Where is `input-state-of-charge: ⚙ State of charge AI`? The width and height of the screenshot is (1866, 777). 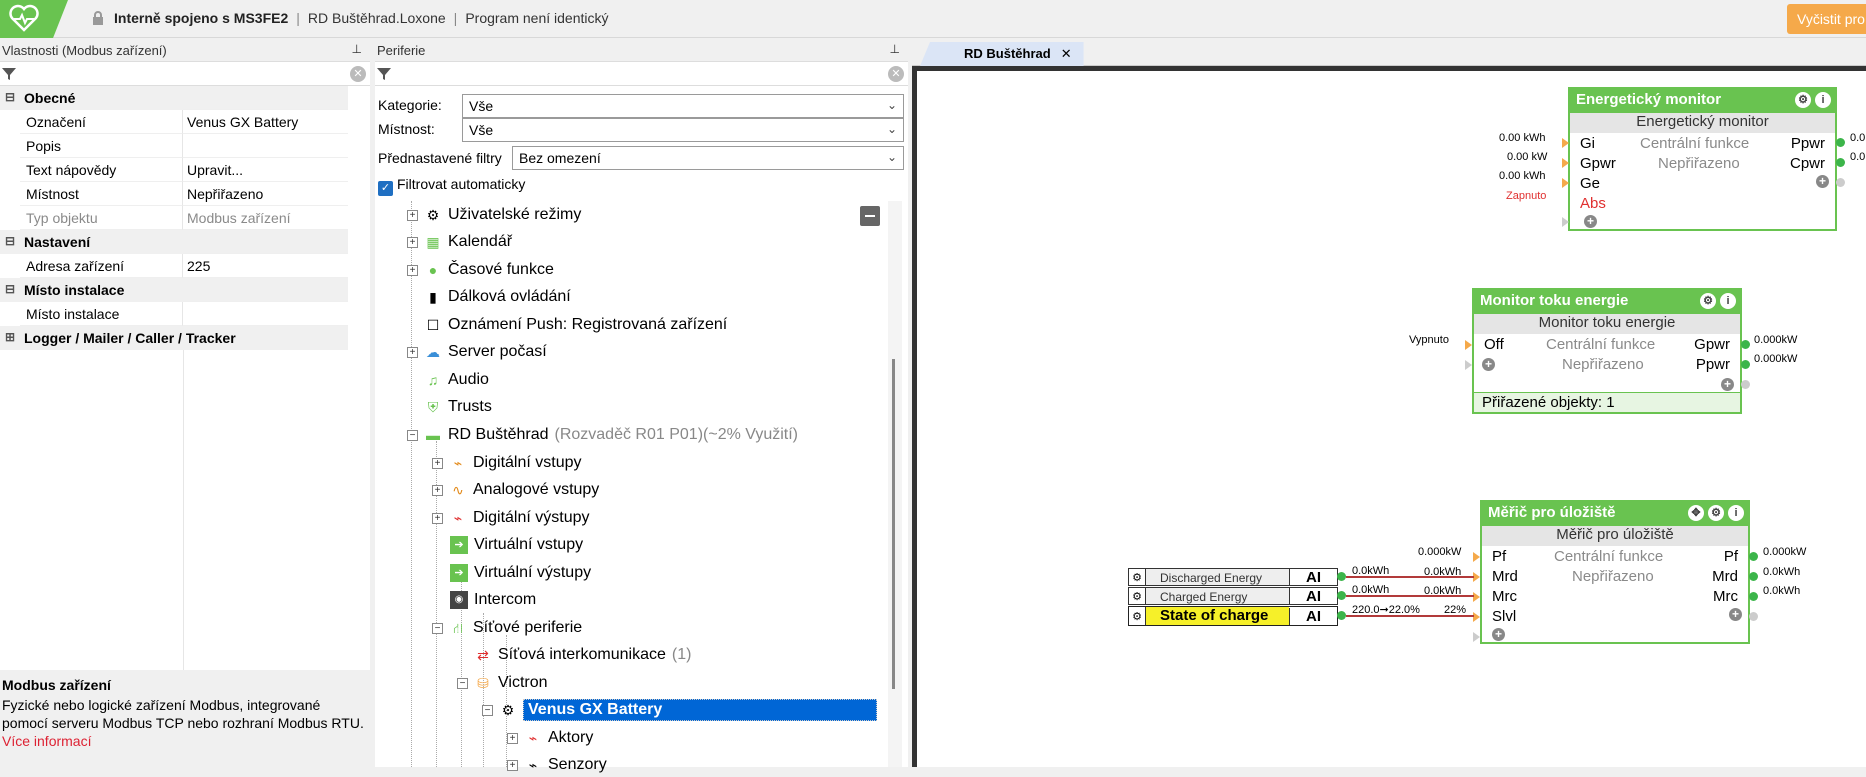 input-state-of-charge: ⚙ State of charge AI is located at coordinates (1233, 616).